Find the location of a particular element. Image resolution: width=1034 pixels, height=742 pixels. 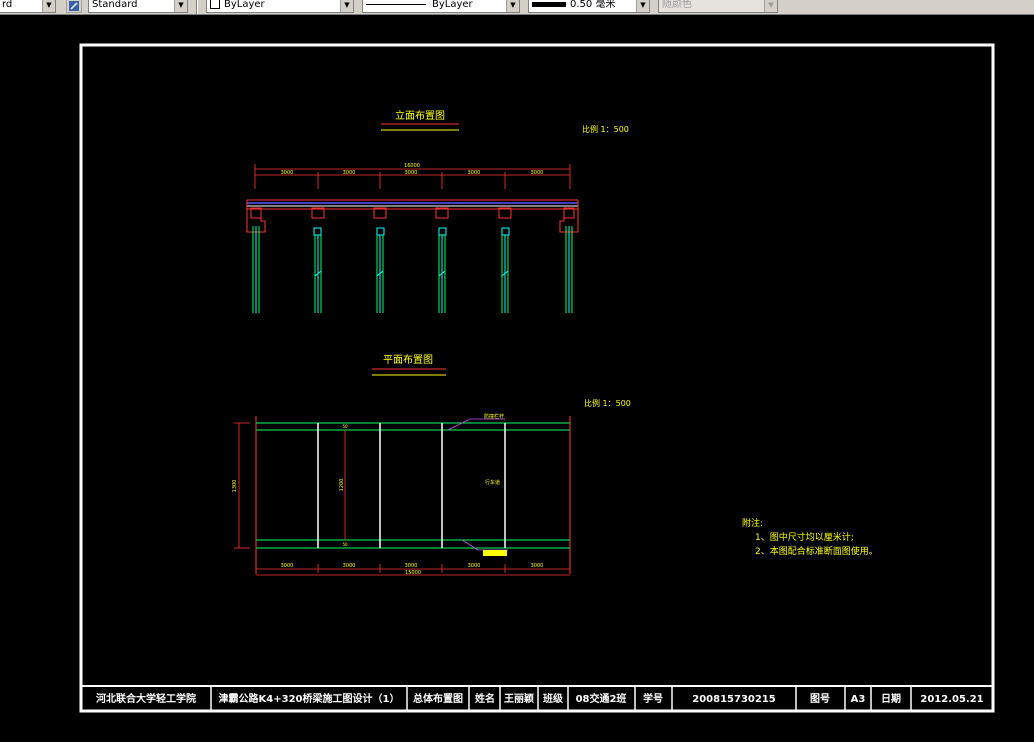

rail-label-highlight is located at coordinates (495, 553).